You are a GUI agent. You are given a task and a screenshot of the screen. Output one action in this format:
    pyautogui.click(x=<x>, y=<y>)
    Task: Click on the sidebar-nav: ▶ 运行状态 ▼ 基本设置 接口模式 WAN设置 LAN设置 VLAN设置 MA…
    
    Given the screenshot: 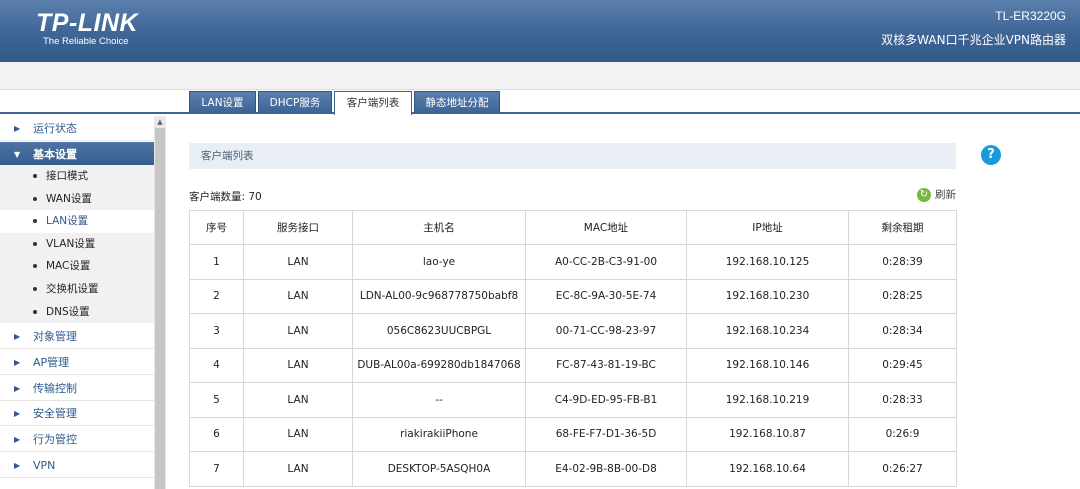 What is the action you would take?
    pyautogui.click(x=77, y=302)
    